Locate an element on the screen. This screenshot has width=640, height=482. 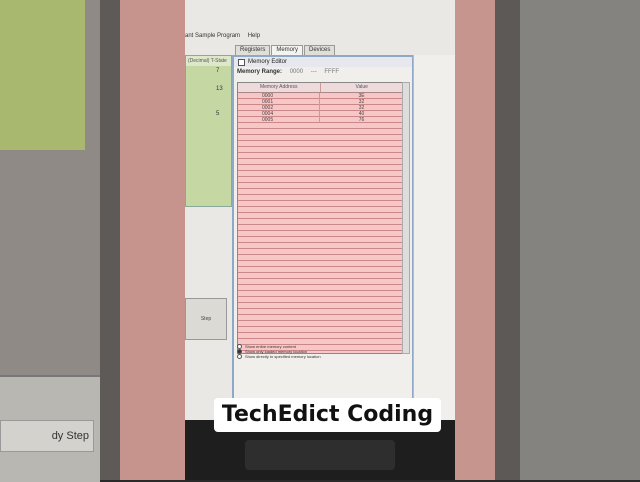
memory-table-header: Memory Address Value is located at coordinates (320, 88).